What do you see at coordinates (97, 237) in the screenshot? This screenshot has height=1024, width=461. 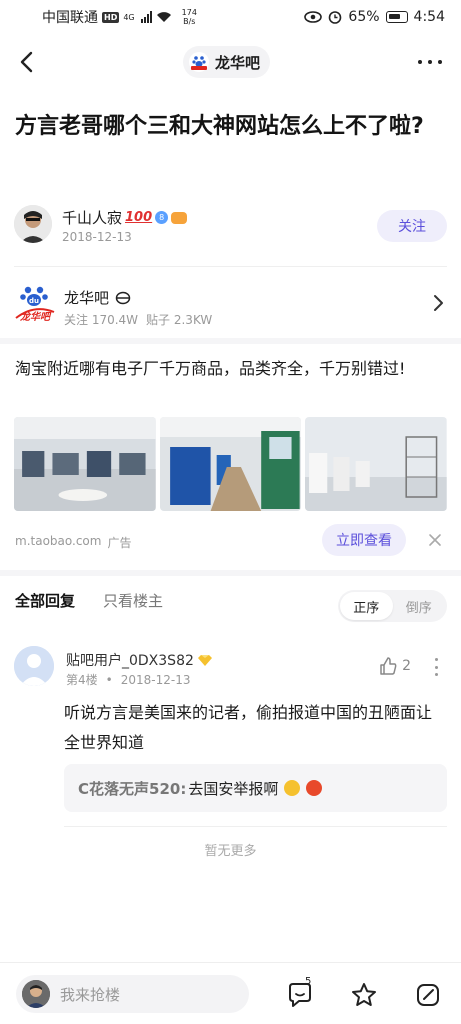 I see `post-date: 2018-12-13` at bounding box center [97, 237].